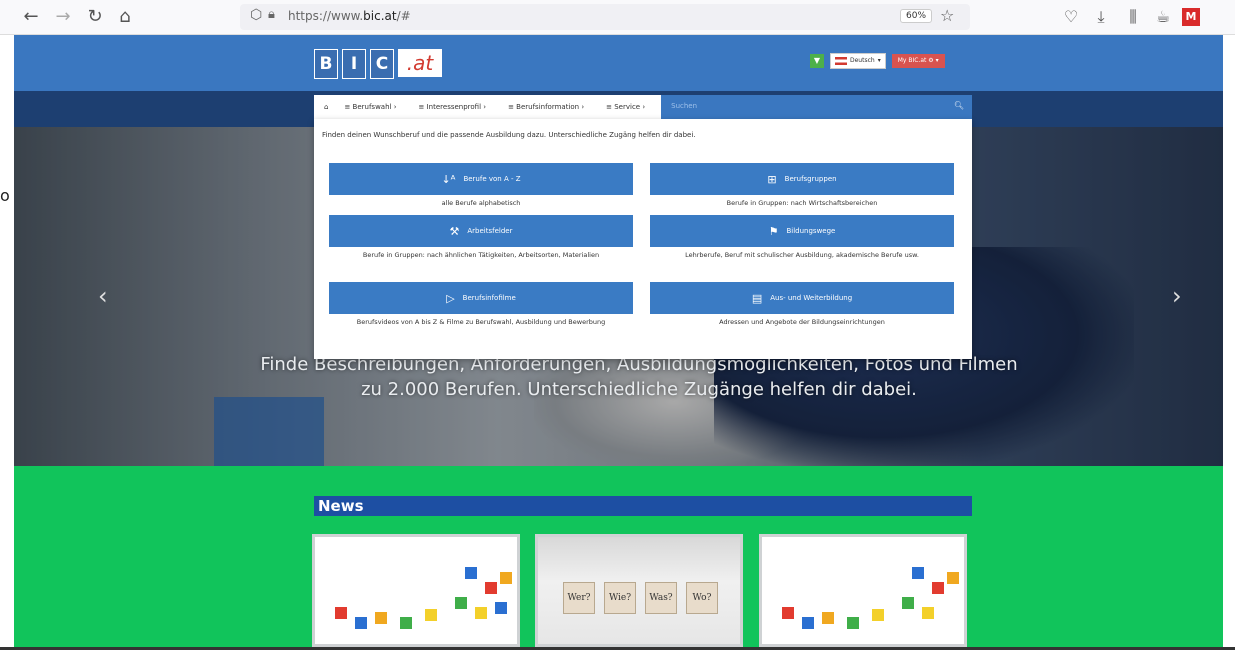  I want to click on bookmark-star-icon: ☆, so click(947, 15).